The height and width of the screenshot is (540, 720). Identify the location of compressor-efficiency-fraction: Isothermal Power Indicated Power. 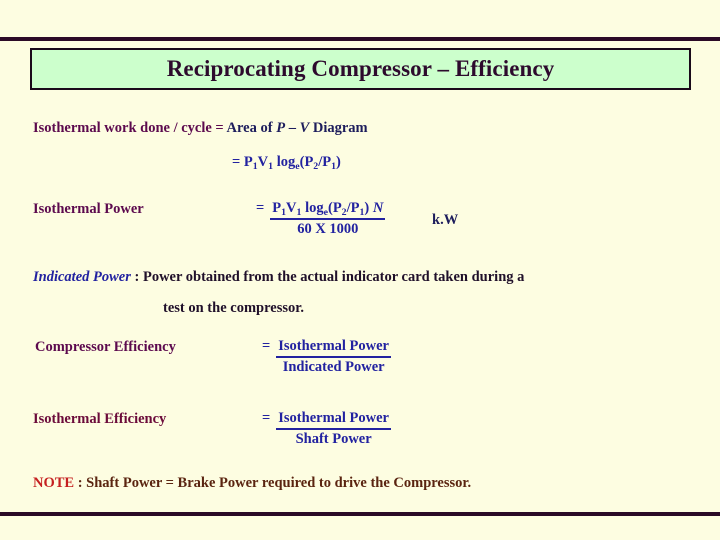
(333, 357).